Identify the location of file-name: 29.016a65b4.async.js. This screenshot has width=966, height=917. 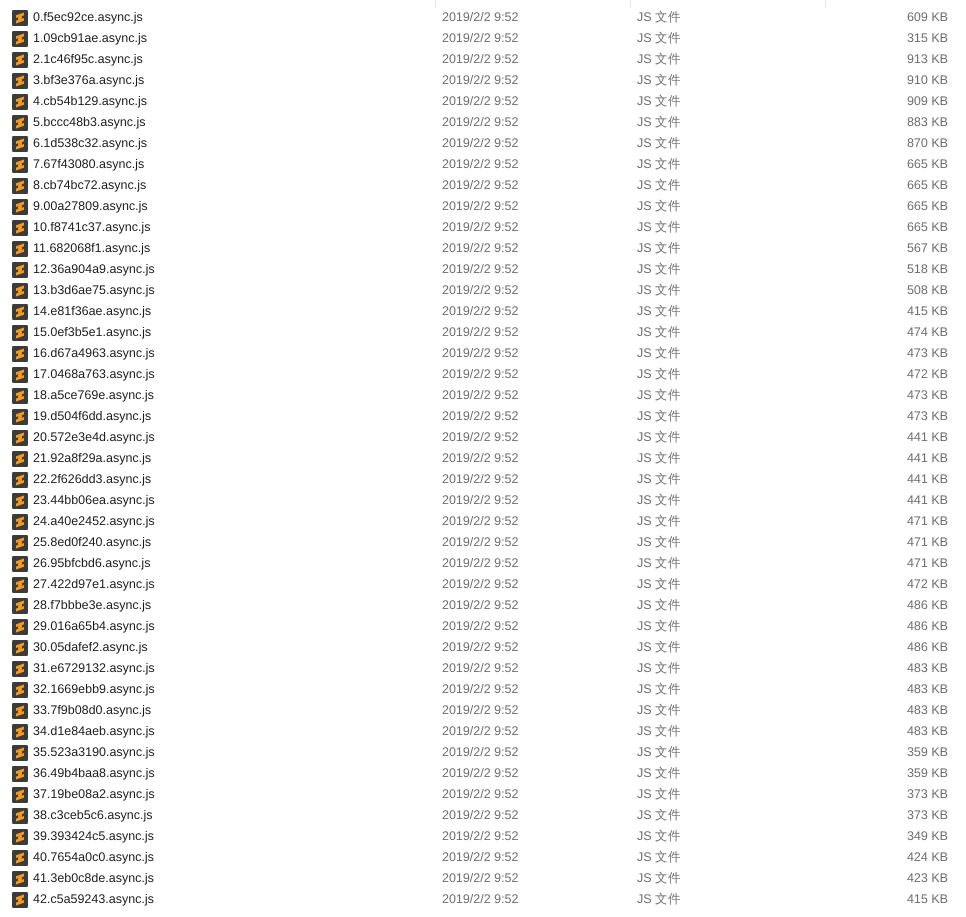
(94, 626).